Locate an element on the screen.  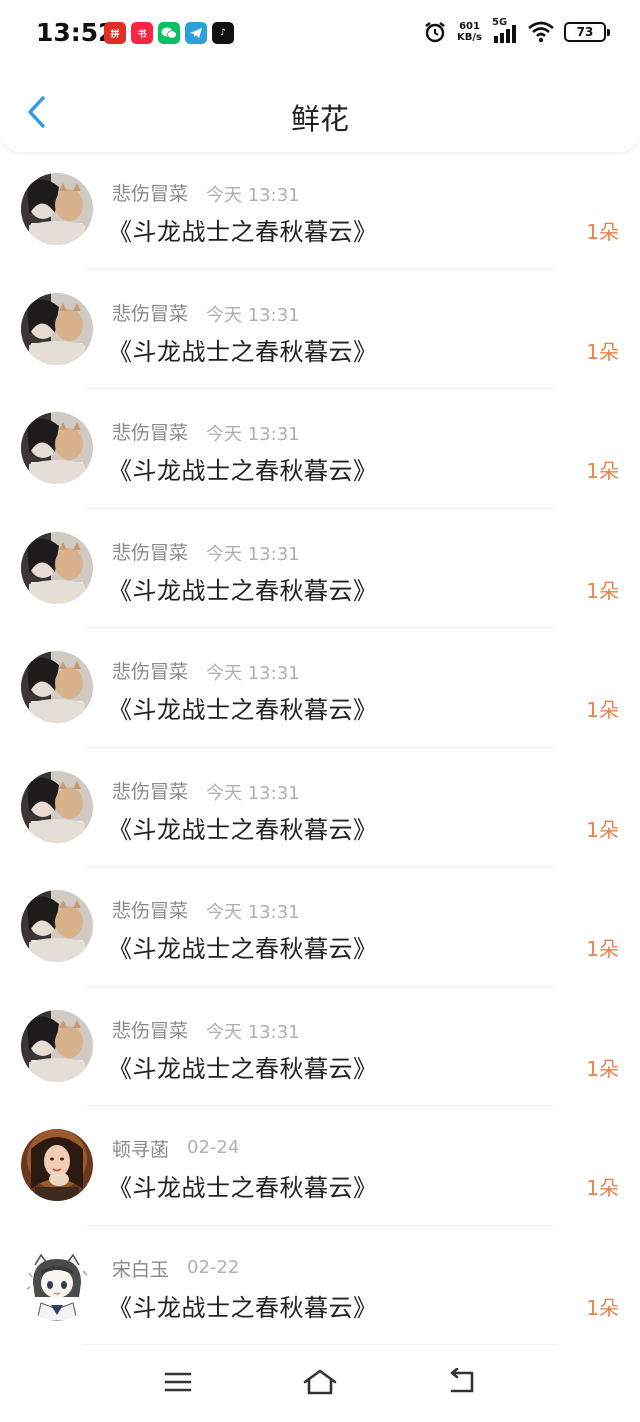
page-header: 鲜花 is located at coordinates (320, 112).